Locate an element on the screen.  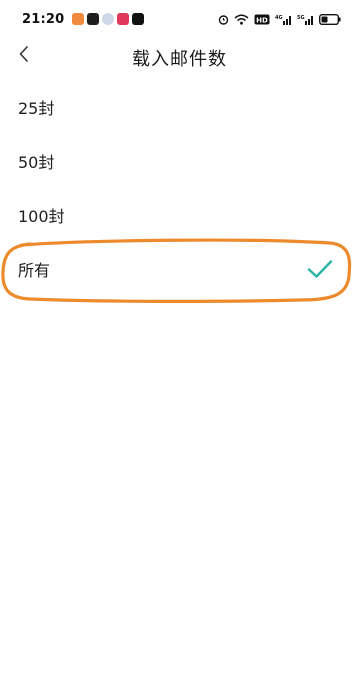
app-icon-weather is located at coordinates (108, 19).